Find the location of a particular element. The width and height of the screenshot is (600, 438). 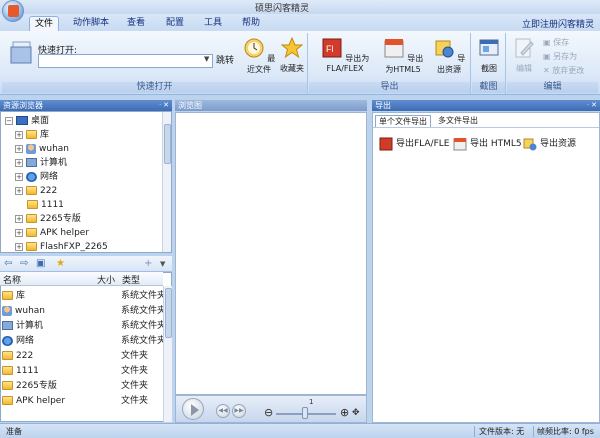

recent-files-button: 最近文件 is located at coordinates (259, 56).